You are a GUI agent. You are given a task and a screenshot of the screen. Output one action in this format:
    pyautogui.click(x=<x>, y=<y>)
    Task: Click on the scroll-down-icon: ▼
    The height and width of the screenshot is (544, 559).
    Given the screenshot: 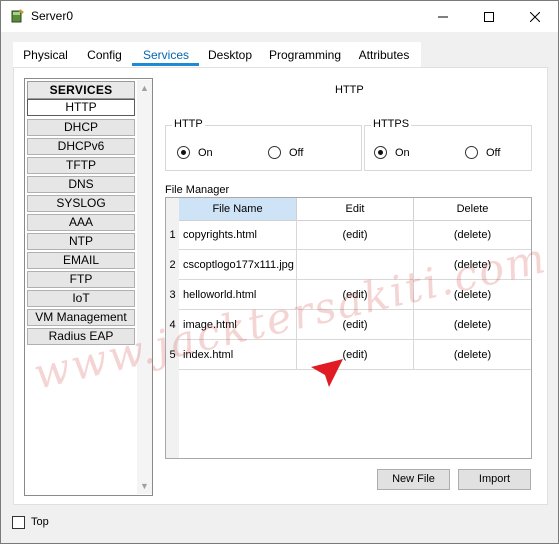 What is the action you would take?
    pyautogui.click(x=144, y=485)
    